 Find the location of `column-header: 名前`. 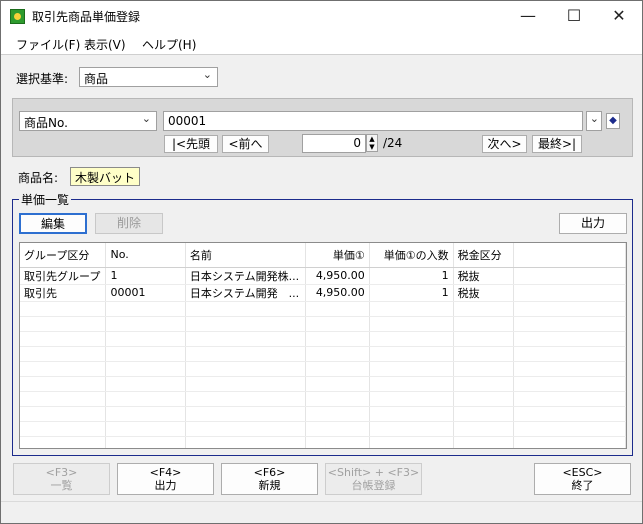

column-header: 名前 is located at coordinates (245, 255).